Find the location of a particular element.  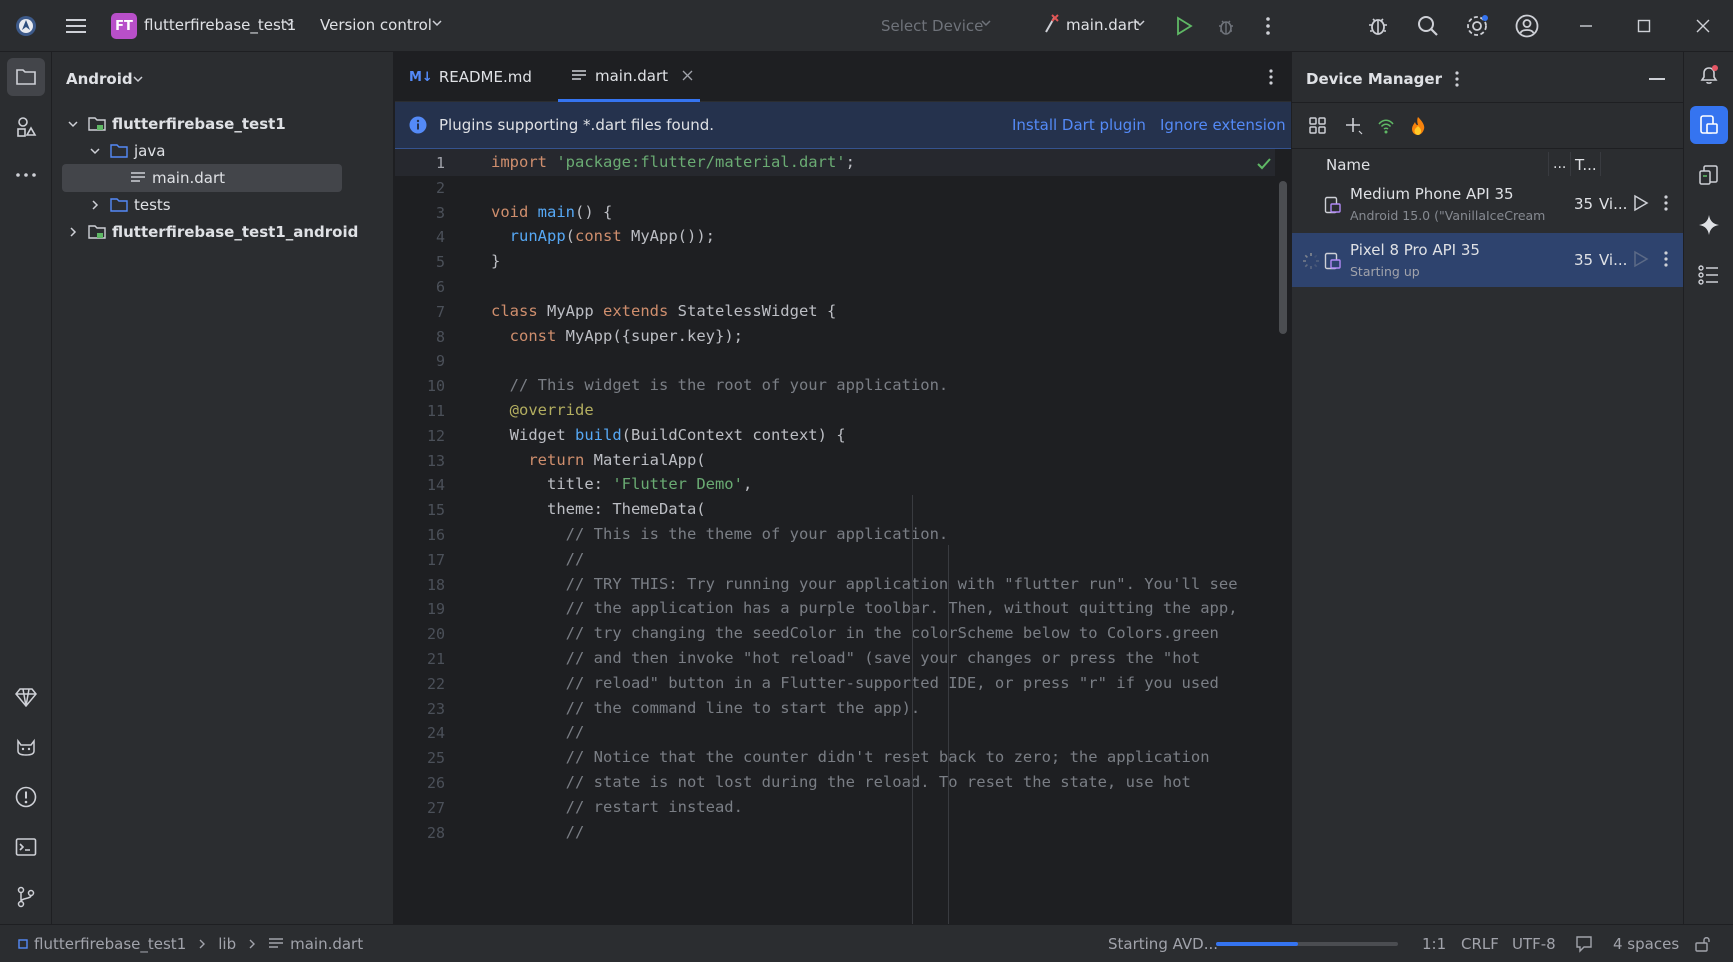

code-line: runApp(const MyApp()); is located at coordinates (603, 236).